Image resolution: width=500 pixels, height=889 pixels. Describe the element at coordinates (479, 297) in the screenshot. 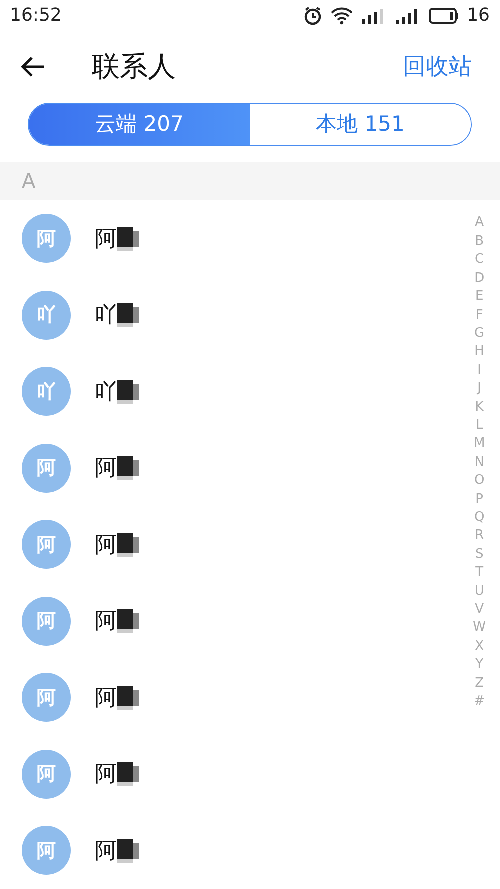

I see `index-letter: E` at that location.